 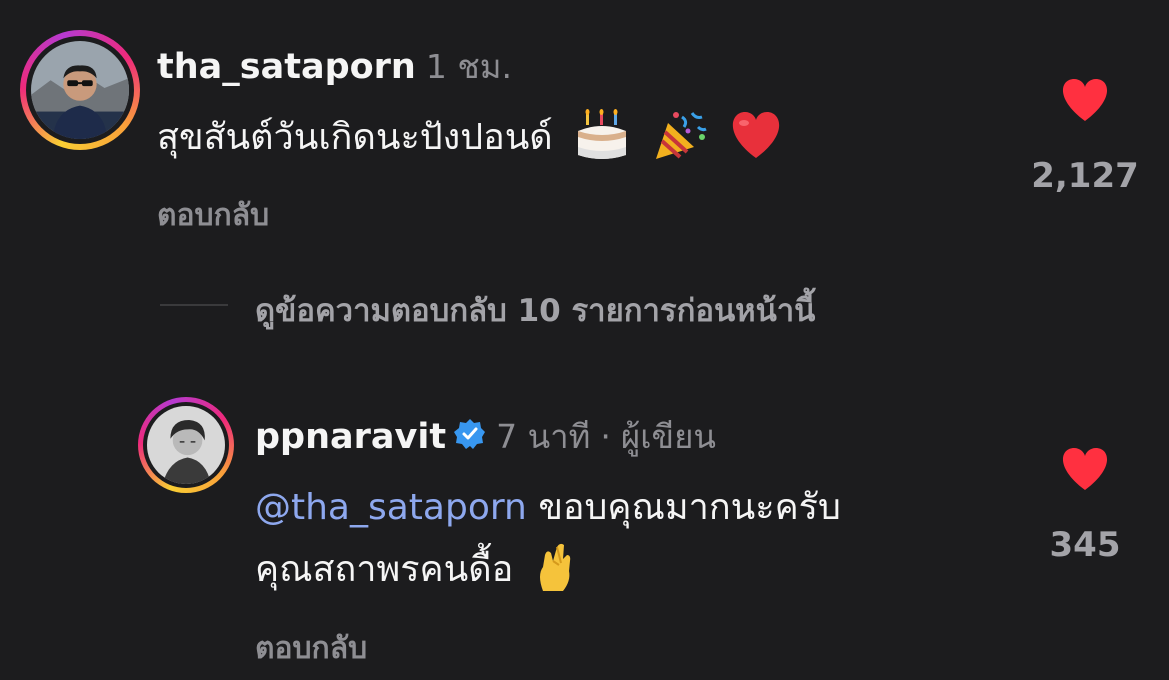 I want to click on reply-time: 7 นาที, so click(x=543, y=436).